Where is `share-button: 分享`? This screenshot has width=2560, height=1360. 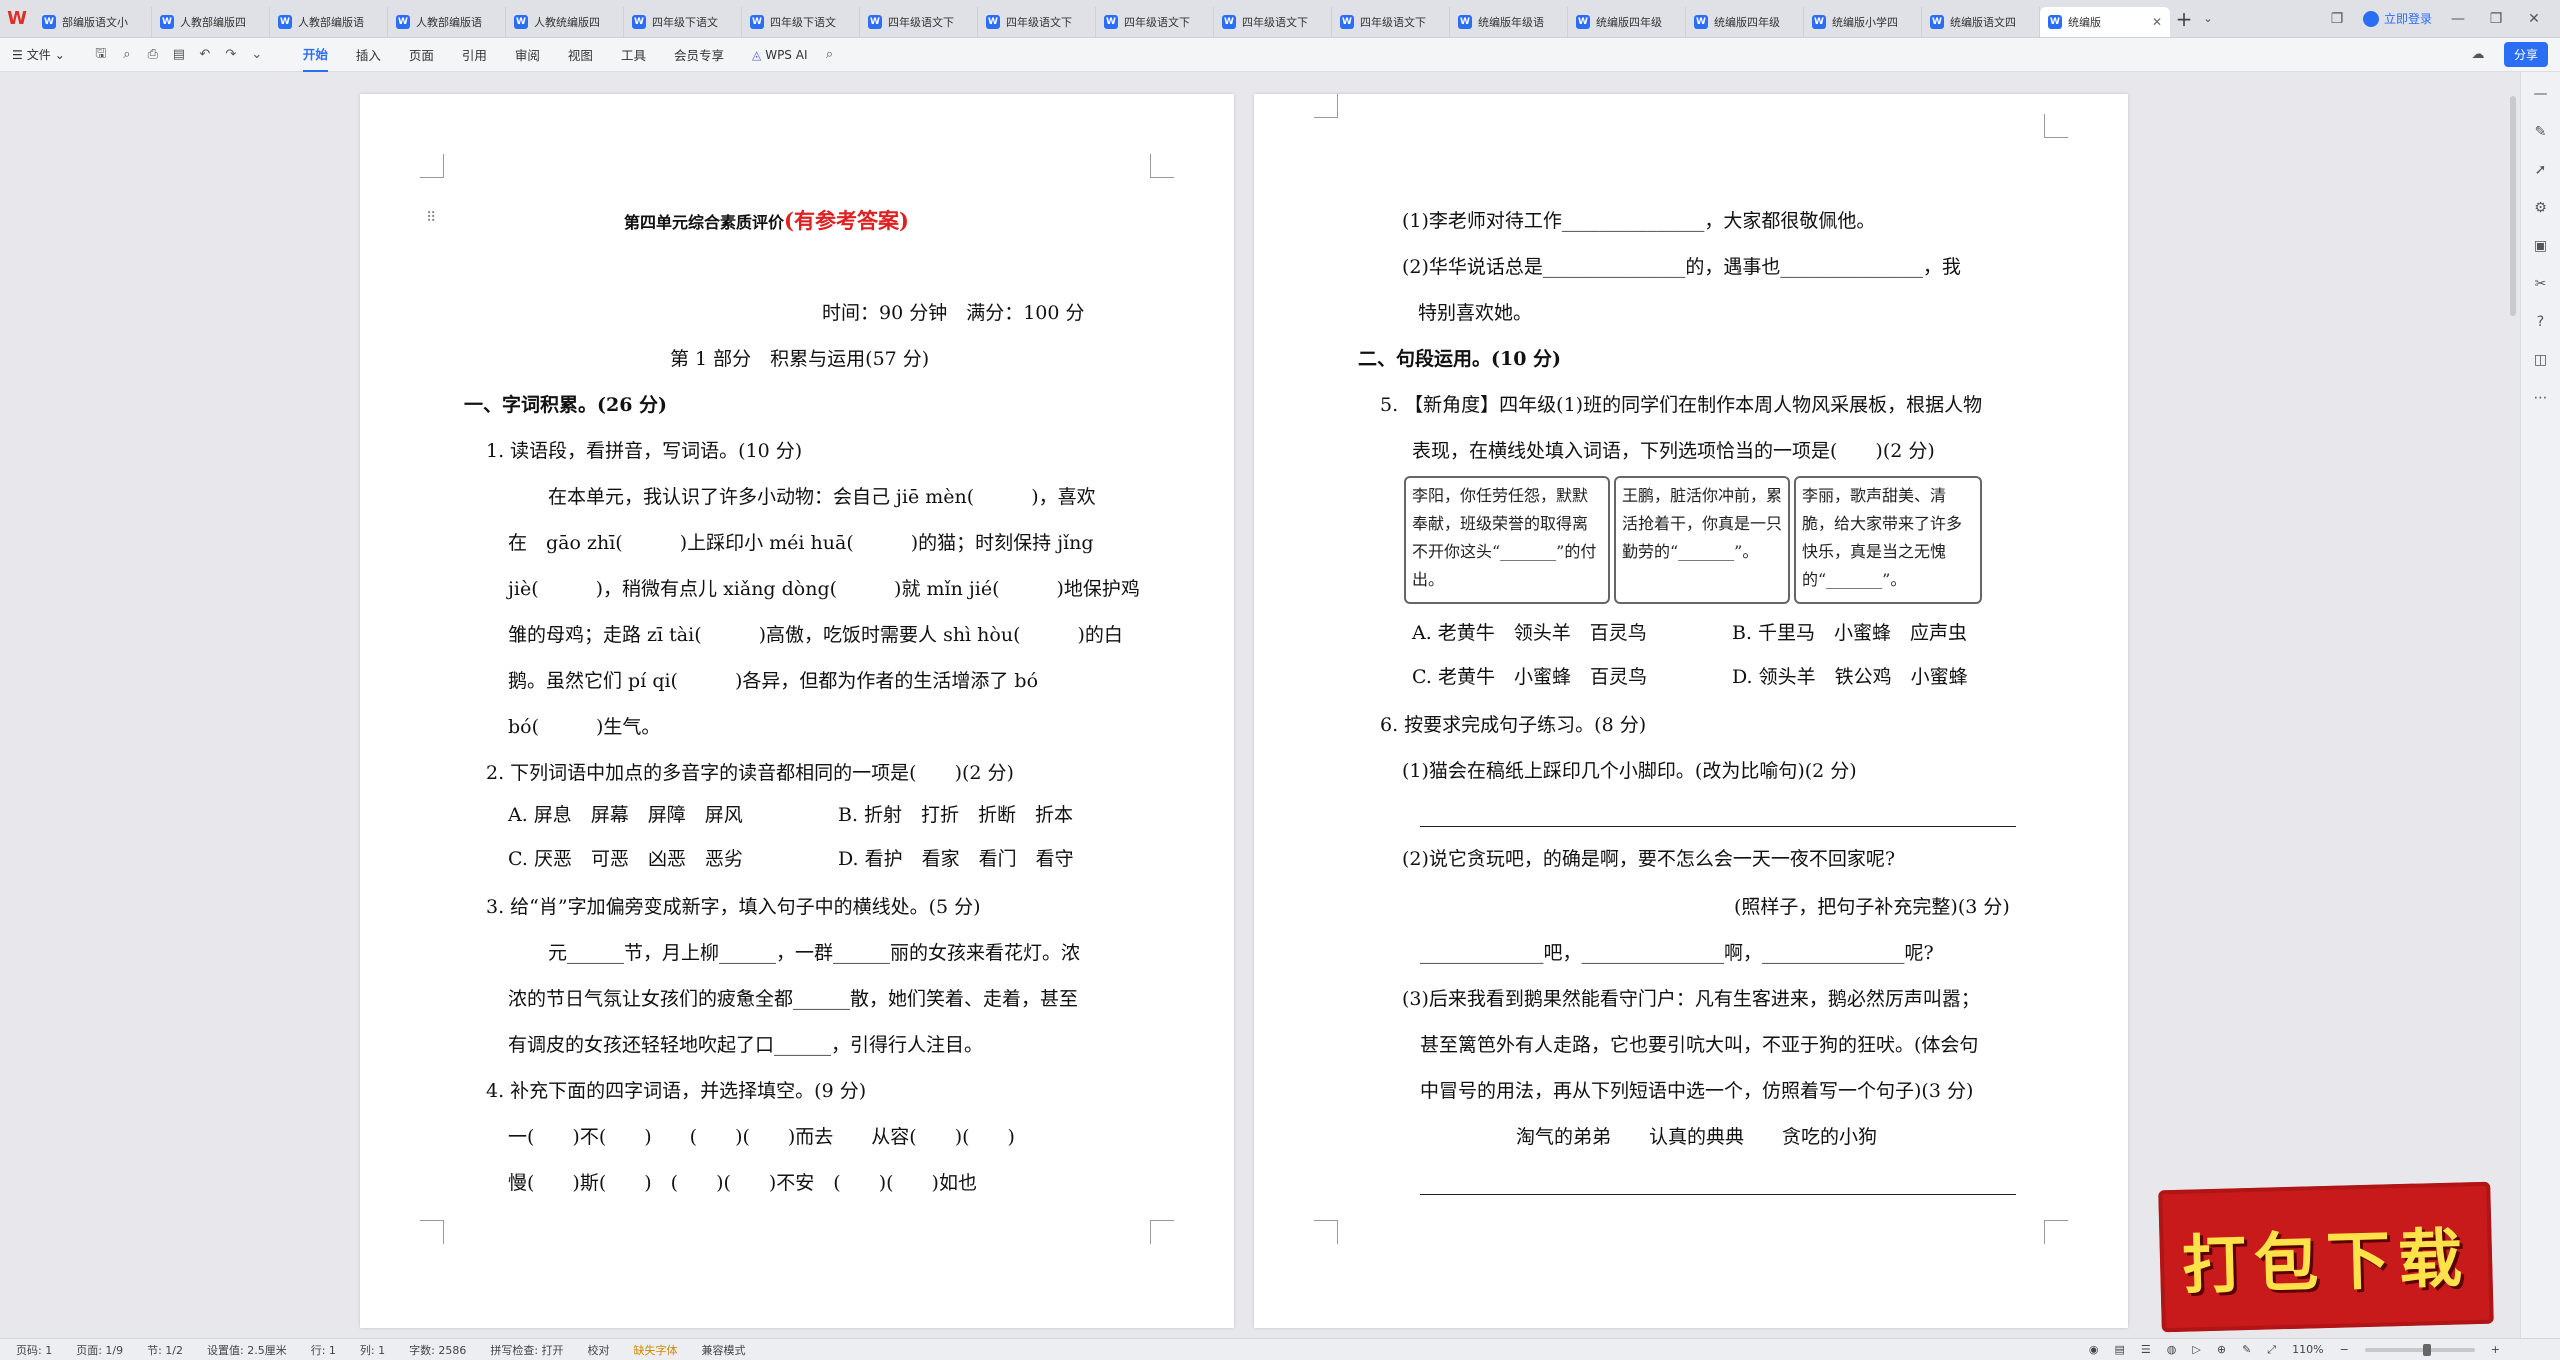 share-button: 分享 is located at coordinates (2525, 54).